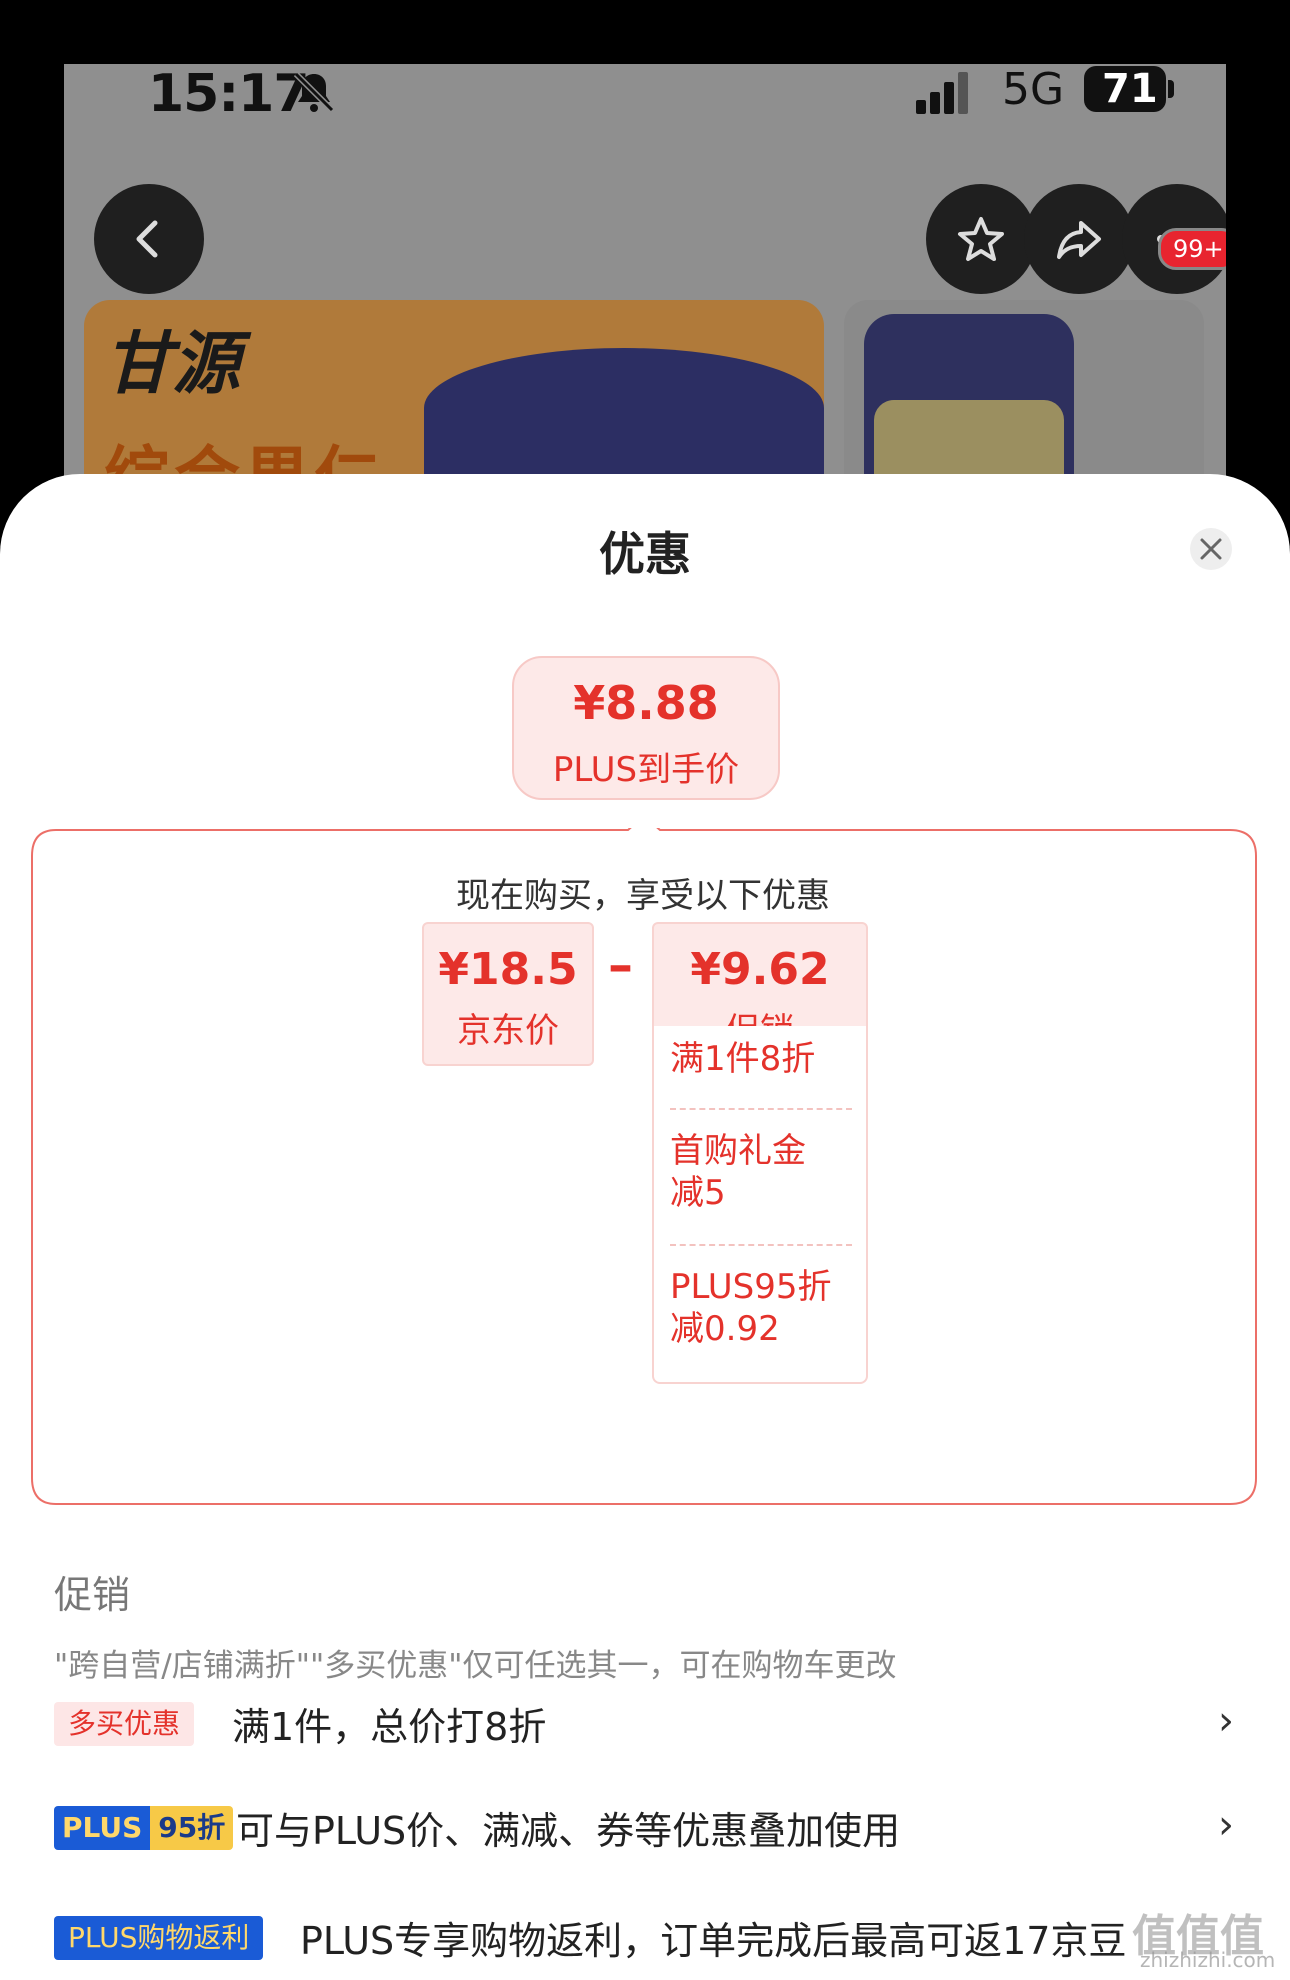 This screenshot has width=1290, height=1980. I want to click on promo-item: PLUS95折 减0.92, so click(751, 1308).